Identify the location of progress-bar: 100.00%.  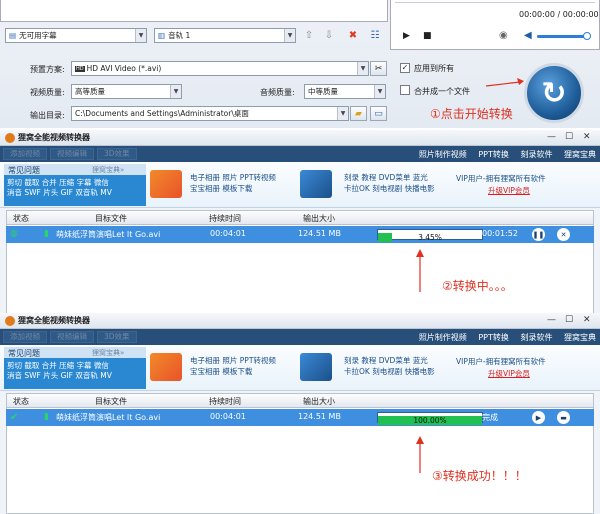
(430, 418).